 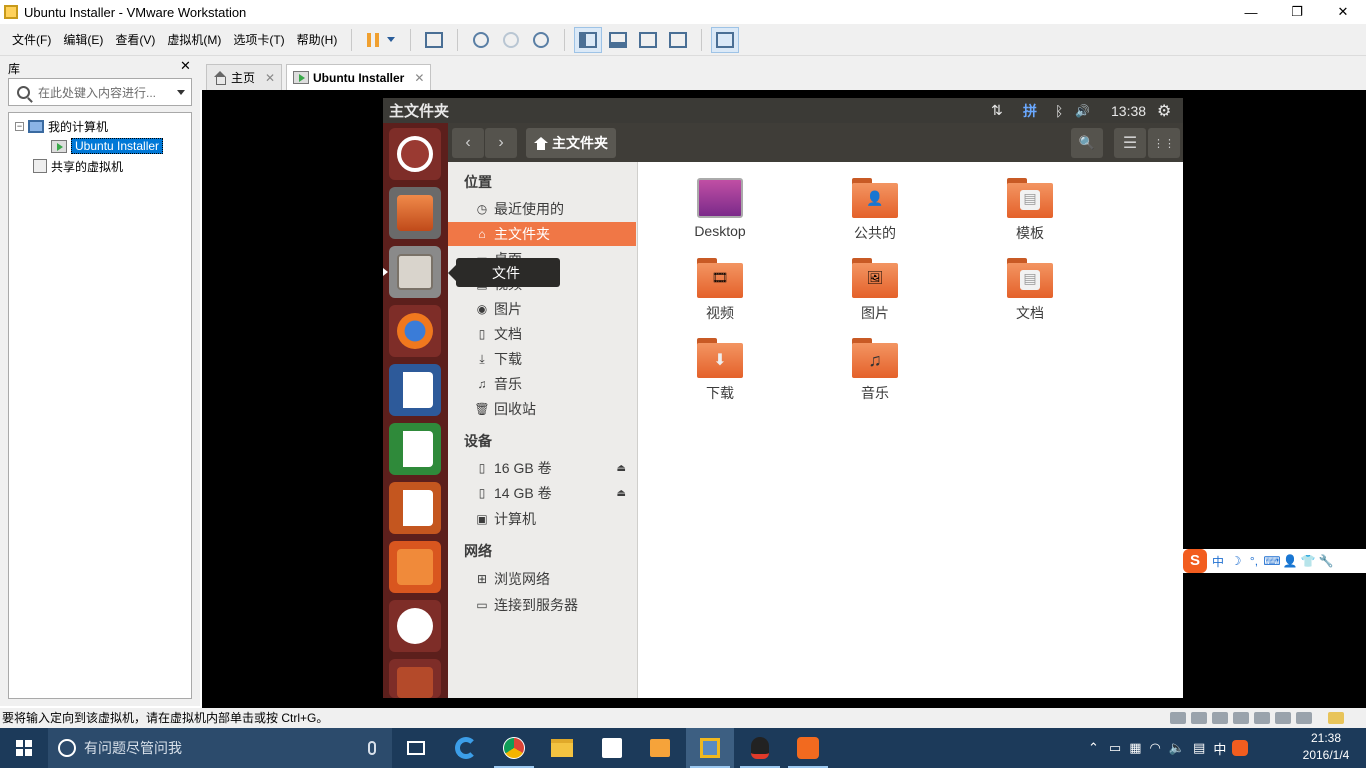 What do you see at coordinates (1336, 718) in the screenshot?
I see `message-log-icon` at bounding box center [1336, 718].